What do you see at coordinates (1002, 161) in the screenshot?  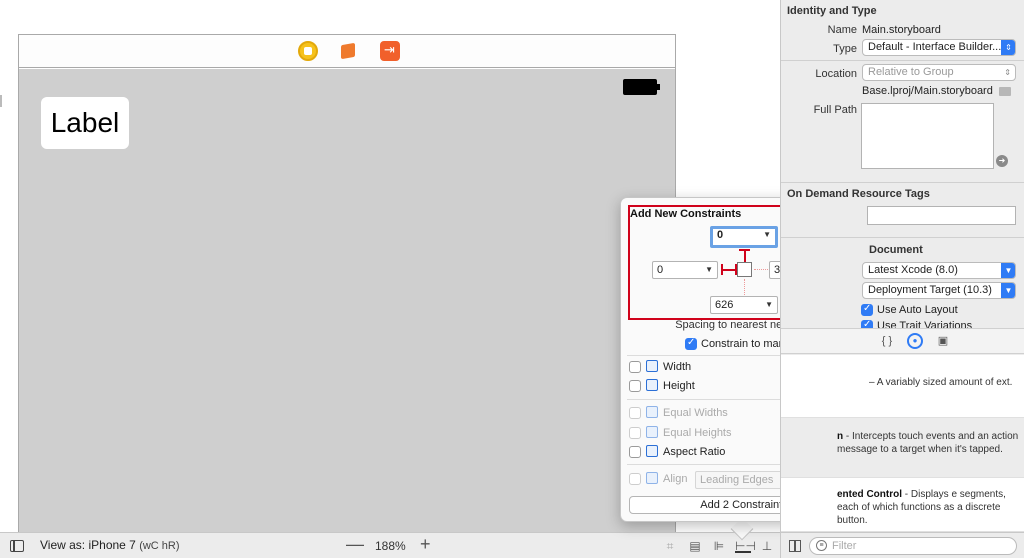 I see `reveal-in-finder-icon: ➜` at bounding box center [1002, 161].